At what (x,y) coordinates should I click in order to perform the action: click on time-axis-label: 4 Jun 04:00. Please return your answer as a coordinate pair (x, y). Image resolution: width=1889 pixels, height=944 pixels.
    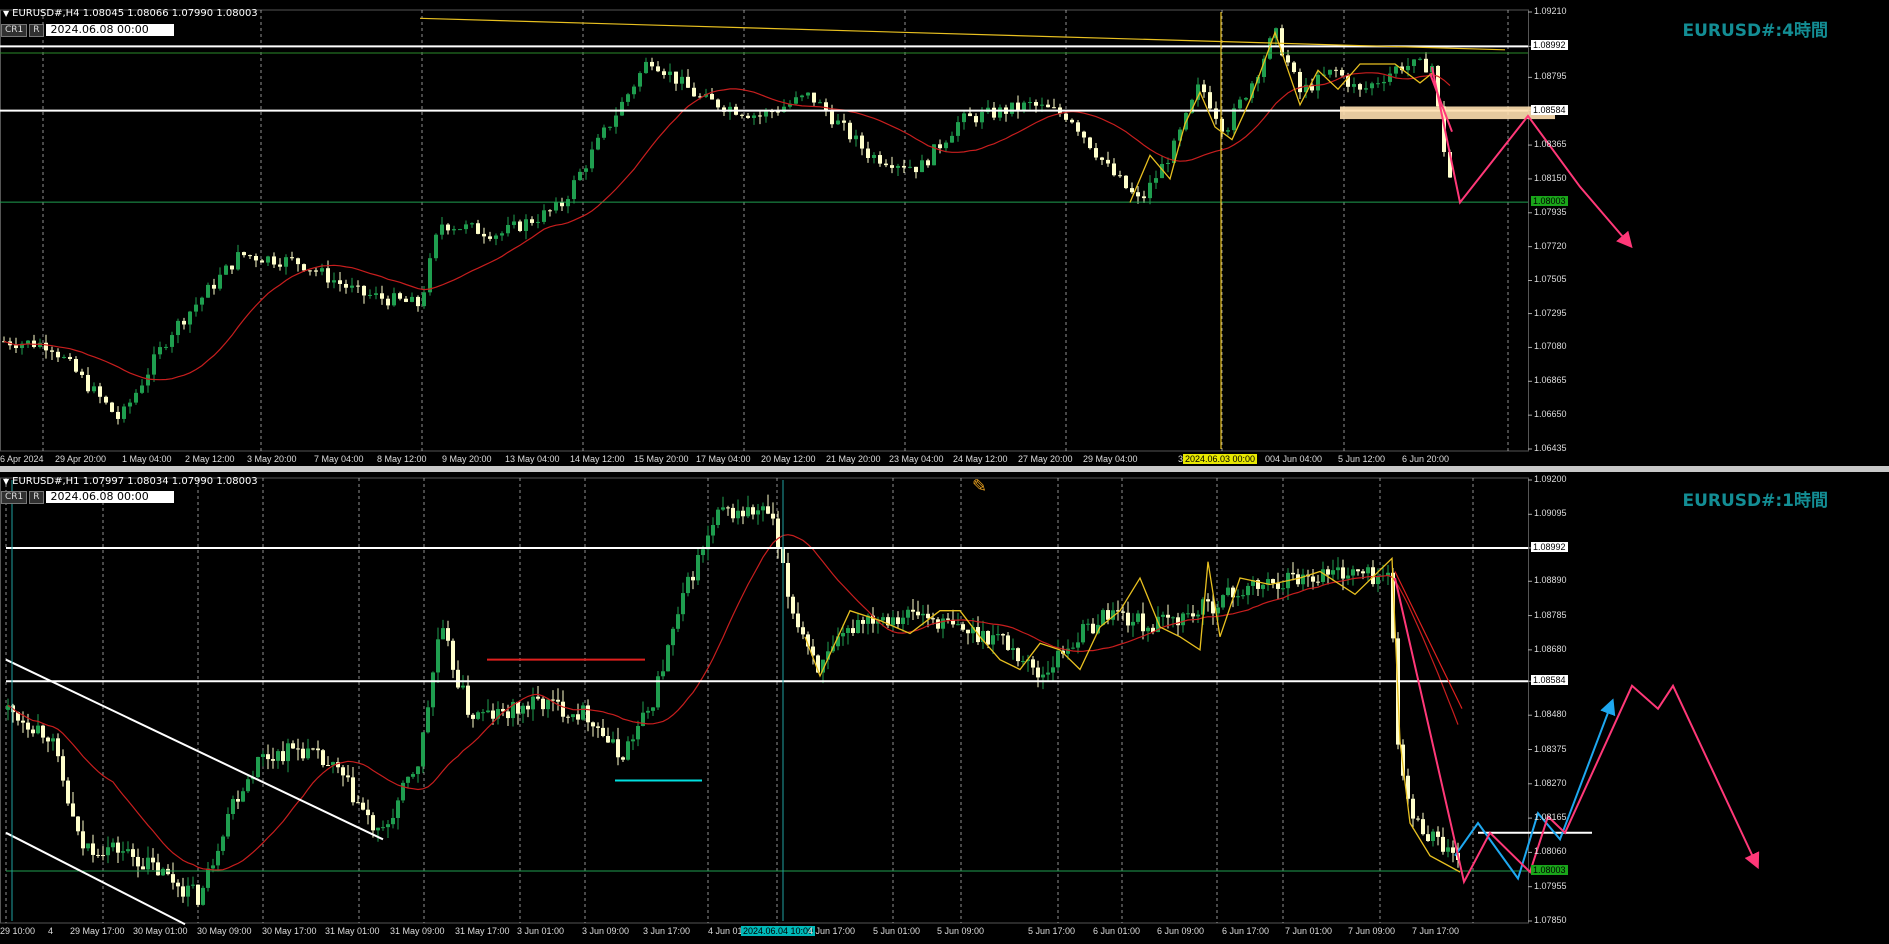
    Looking at the image, I should click on (1298, 459).